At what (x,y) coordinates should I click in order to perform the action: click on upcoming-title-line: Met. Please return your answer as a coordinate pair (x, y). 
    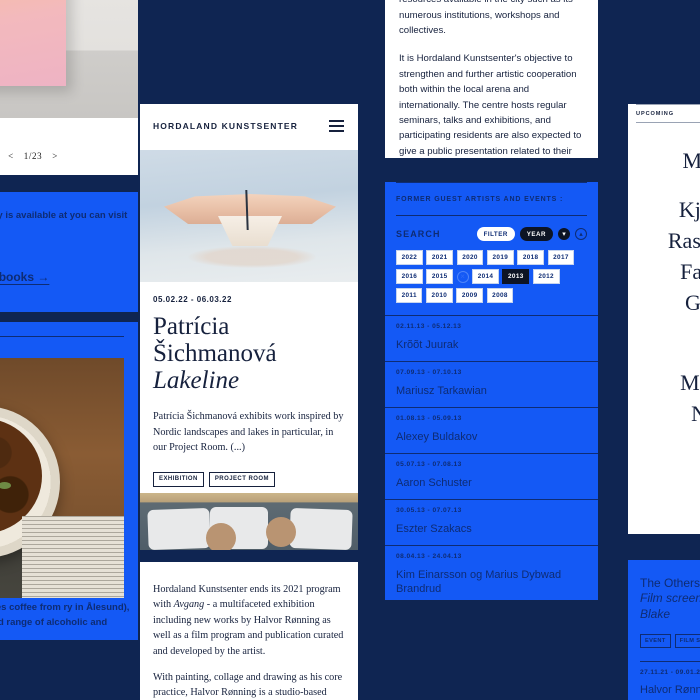
    Looking at the image, I should click on (664, 160).